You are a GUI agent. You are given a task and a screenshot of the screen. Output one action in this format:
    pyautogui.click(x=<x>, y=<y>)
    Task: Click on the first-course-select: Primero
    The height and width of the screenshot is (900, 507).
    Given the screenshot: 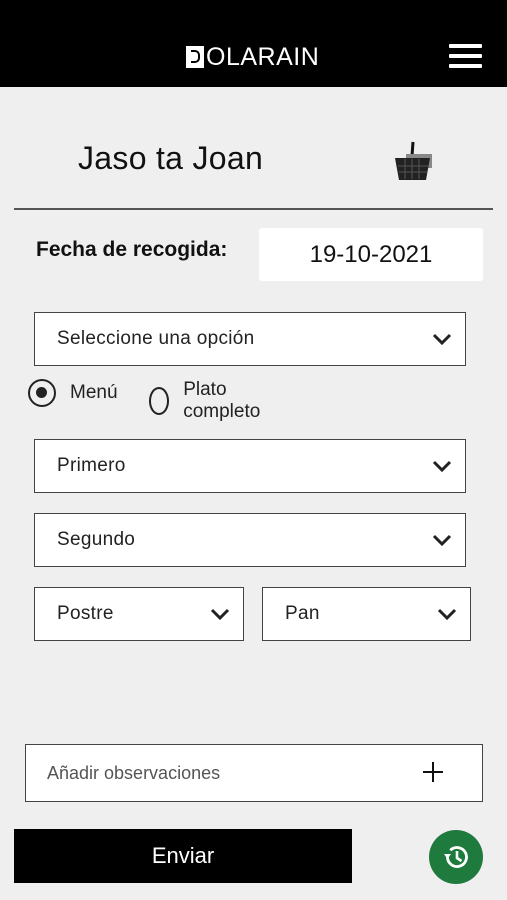 What is the action you would take?
    pyautogui.click(x=250, y=466)
    